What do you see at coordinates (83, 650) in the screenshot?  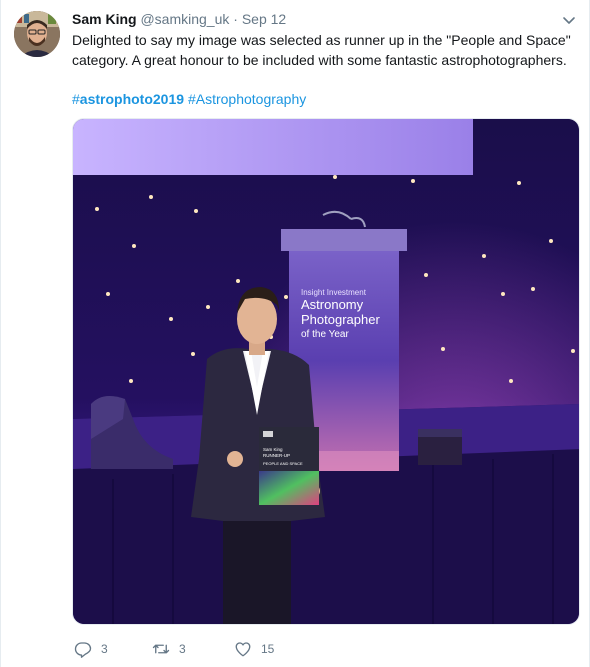 I see `reply-icon` at bounding box center [83, 650].